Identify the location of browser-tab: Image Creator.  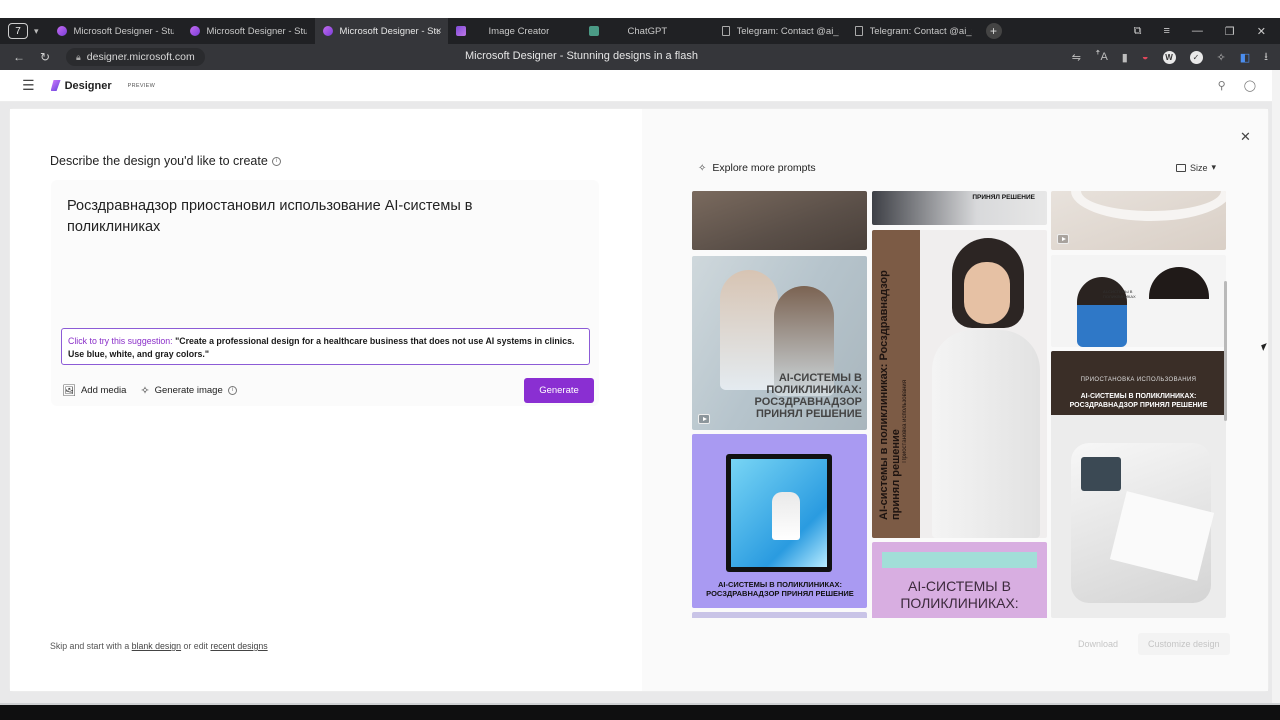
(514, 31).